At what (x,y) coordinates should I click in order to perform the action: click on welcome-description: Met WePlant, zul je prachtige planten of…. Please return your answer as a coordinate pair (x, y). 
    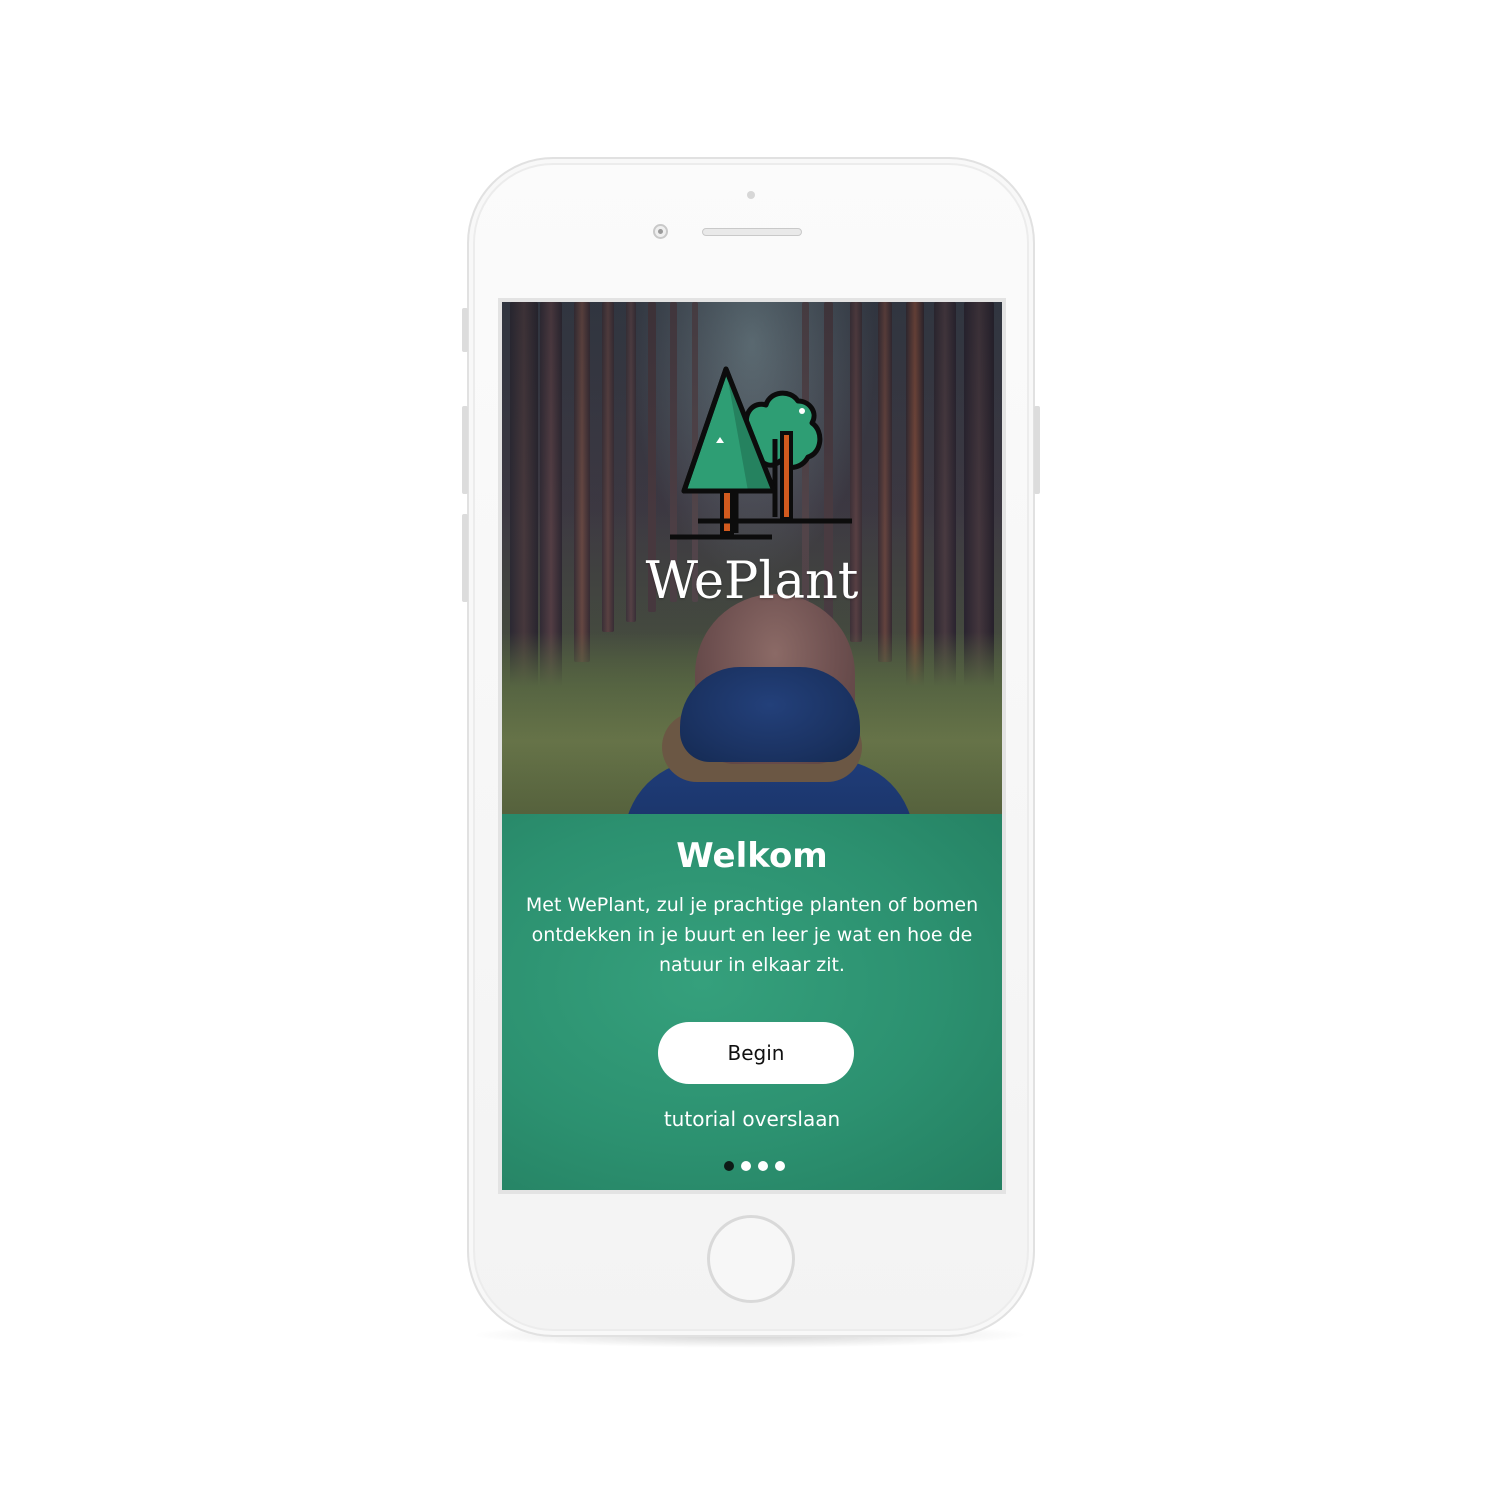
    Looking at the image, I should click on (752, 935).